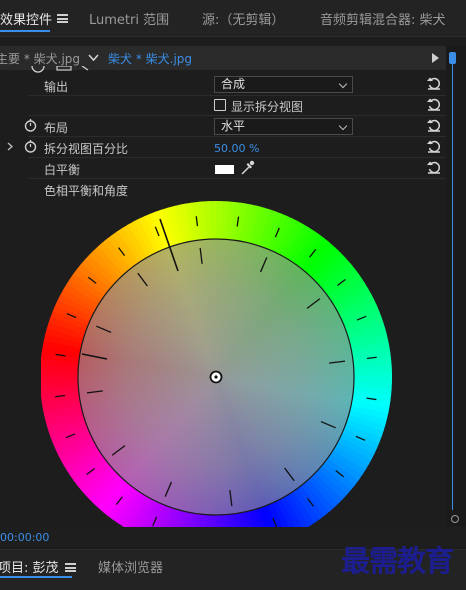  Describe the element at coordinates (455, 519) in the screenshot. I see `zoom-handle` at that location.